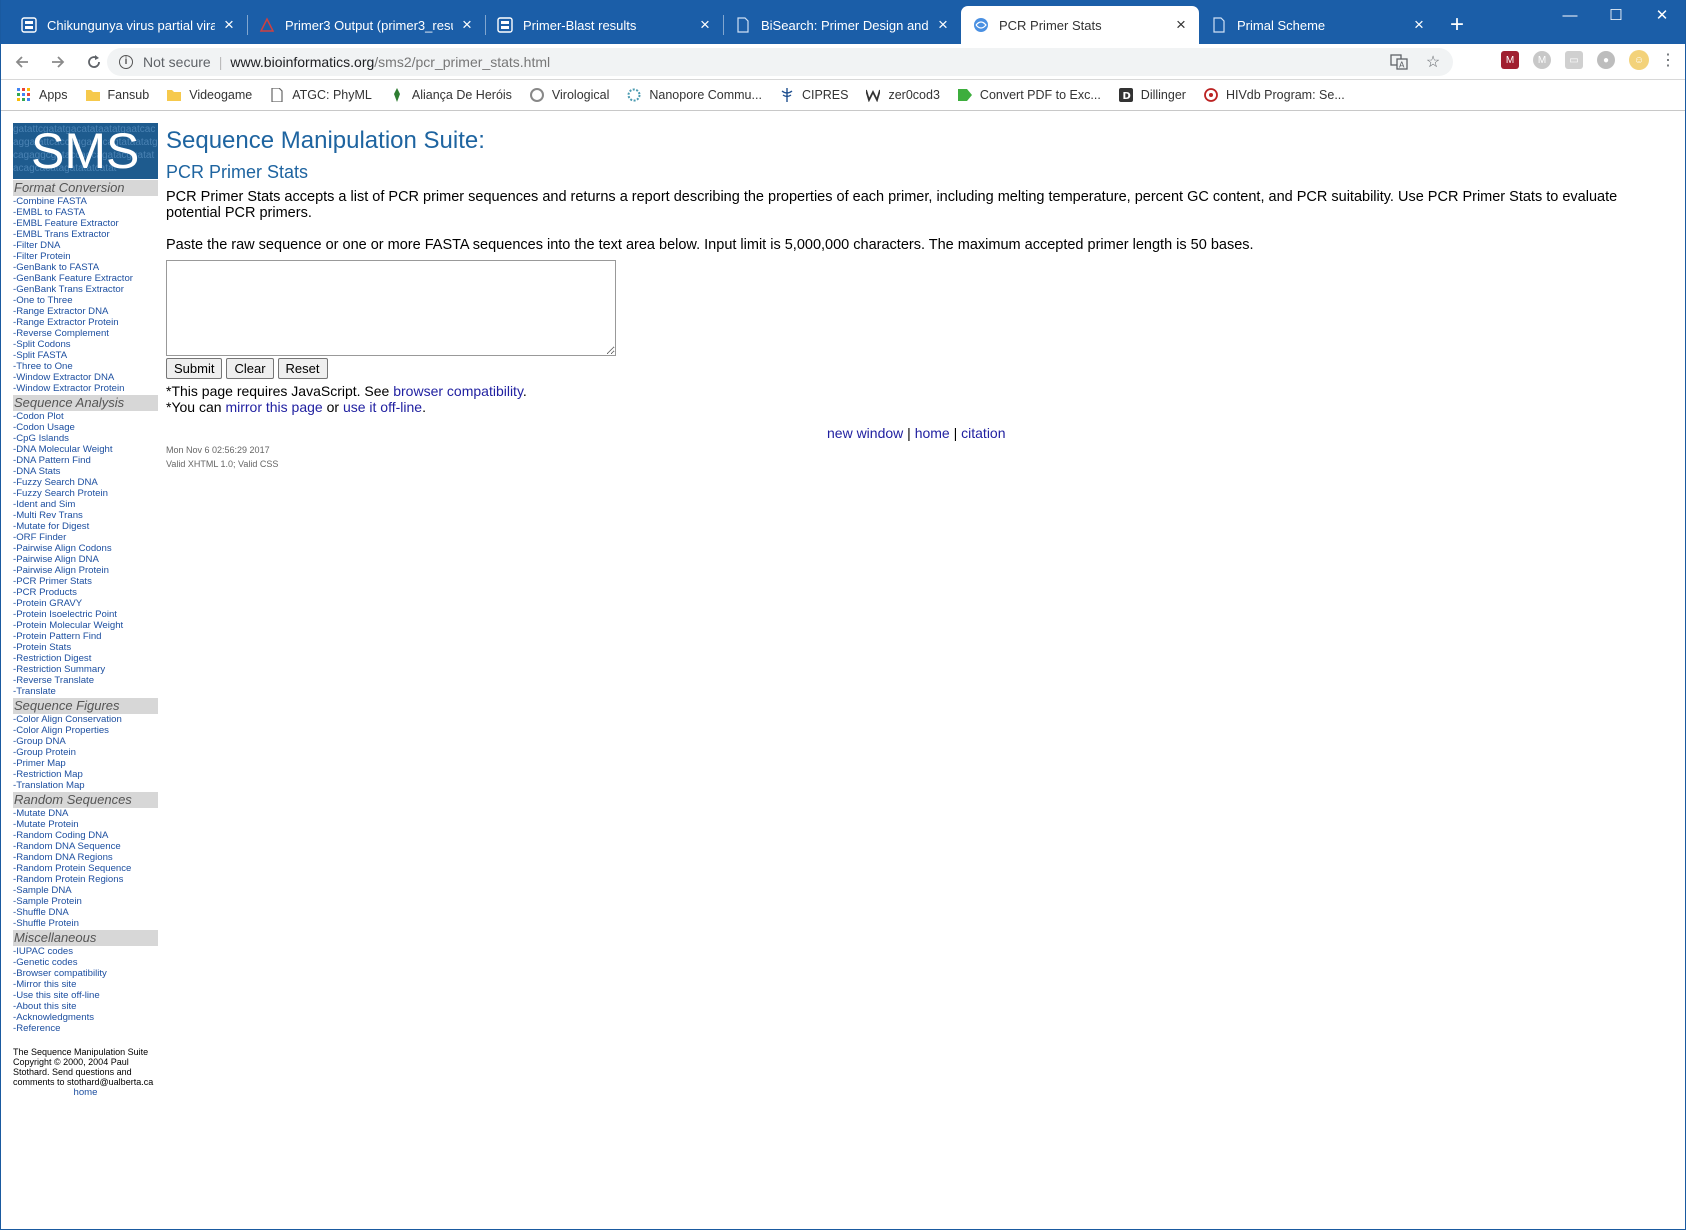 This screenshot has height=1230, width=1686. I want to click on sidebar-link: -EMBL Trans Extractor, so click(85, 234).